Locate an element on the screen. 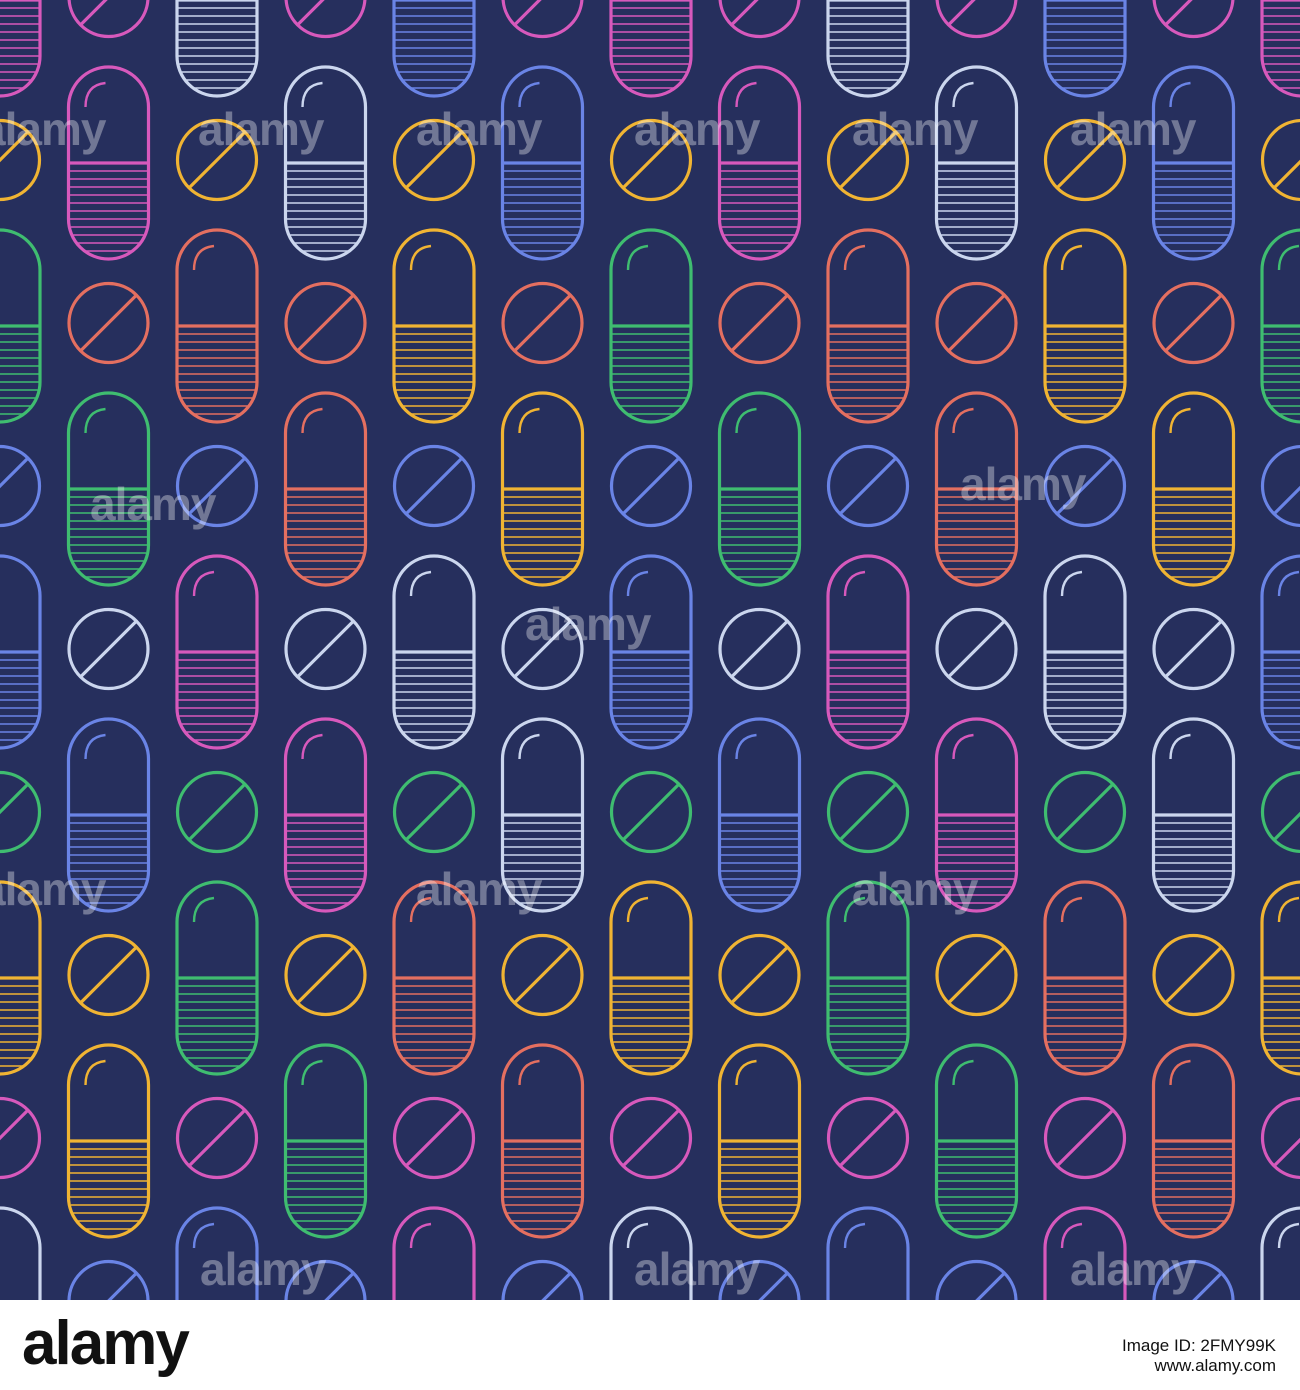 Image resolution: width=1300 pixels, height=1390 pixels. site-url: www.alamy.com is located at coordinates (1215, 1365).